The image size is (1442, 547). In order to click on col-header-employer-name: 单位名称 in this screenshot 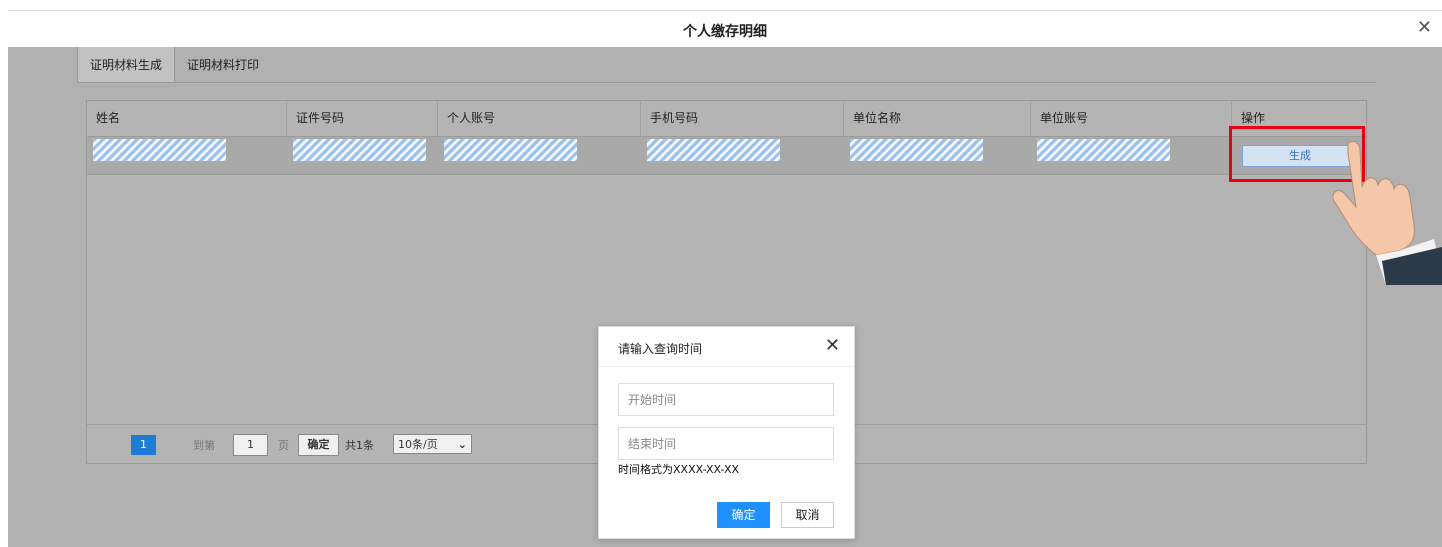, I will do `click(937, 118)`.